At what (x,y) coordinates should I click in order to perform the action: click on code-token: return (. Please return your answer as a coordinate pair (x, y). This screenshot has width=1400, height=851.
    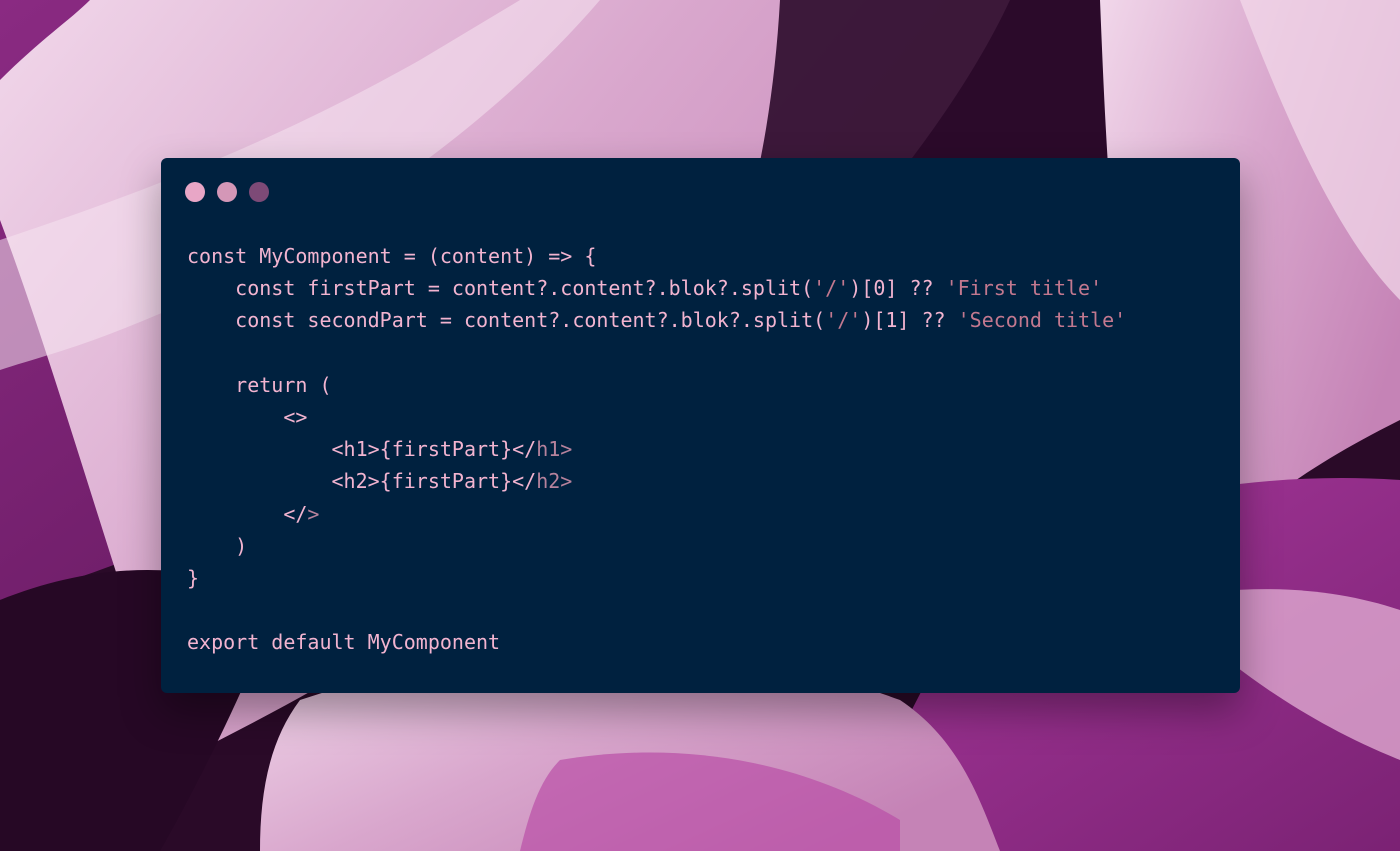
    Looking at the image, I should click on (259, 384).